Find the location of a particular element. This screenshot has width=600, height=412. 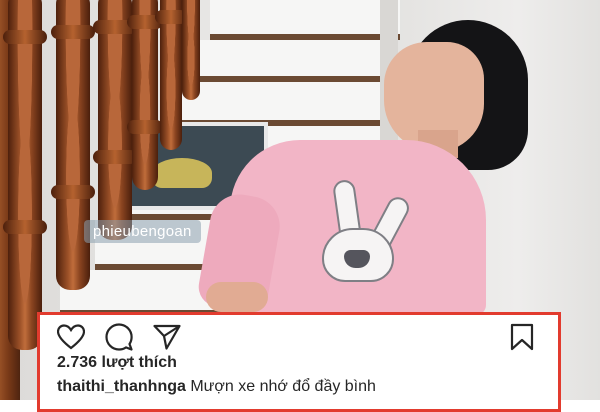

comment-icon is located at coordinates (119, 337).